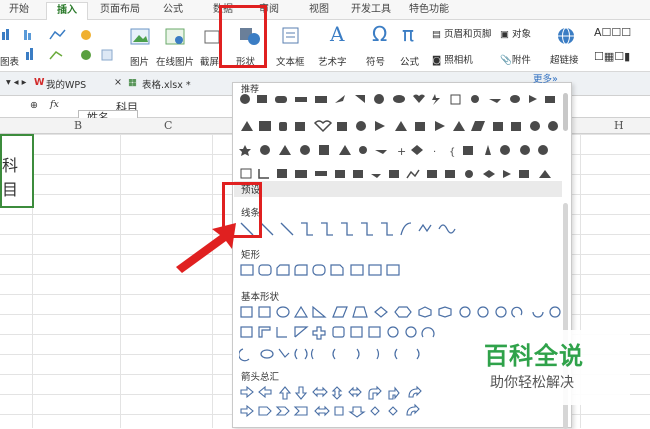 The width and height of the screenshot is (650, 429). What do you see at coordinates (260, 377) in the screenshot?
I see `section-arrows: 箭头总汇` at bounding box center [260, 377].